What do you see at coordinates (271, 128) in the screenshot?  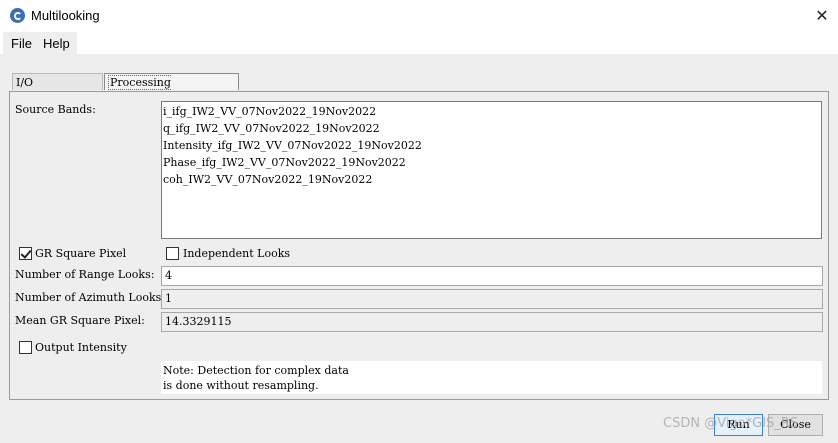 I see `list-item: q_ifg_IW2_VV_07Nov2022_19Nov2022` at bounding box center [271, 128].